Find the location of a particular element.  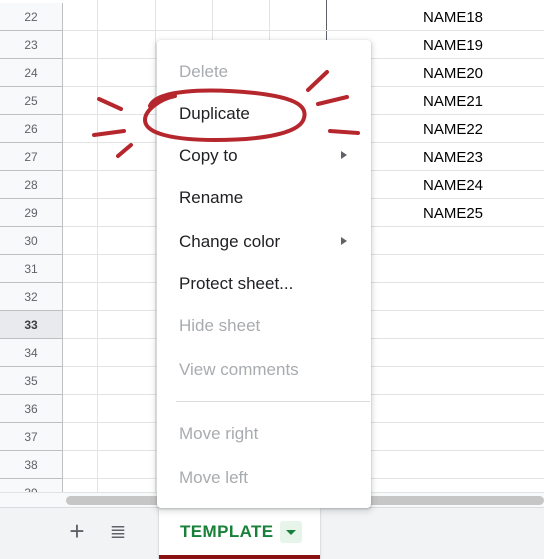

row-header: 30 is located at coordinates (31, 241).